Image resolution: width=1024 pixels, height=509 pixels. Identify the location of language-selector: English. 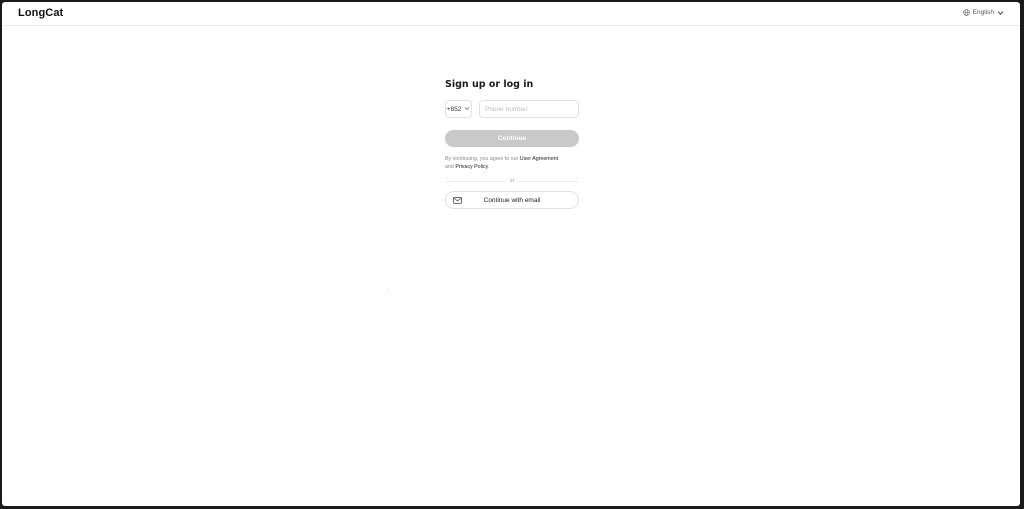
(983, 12).